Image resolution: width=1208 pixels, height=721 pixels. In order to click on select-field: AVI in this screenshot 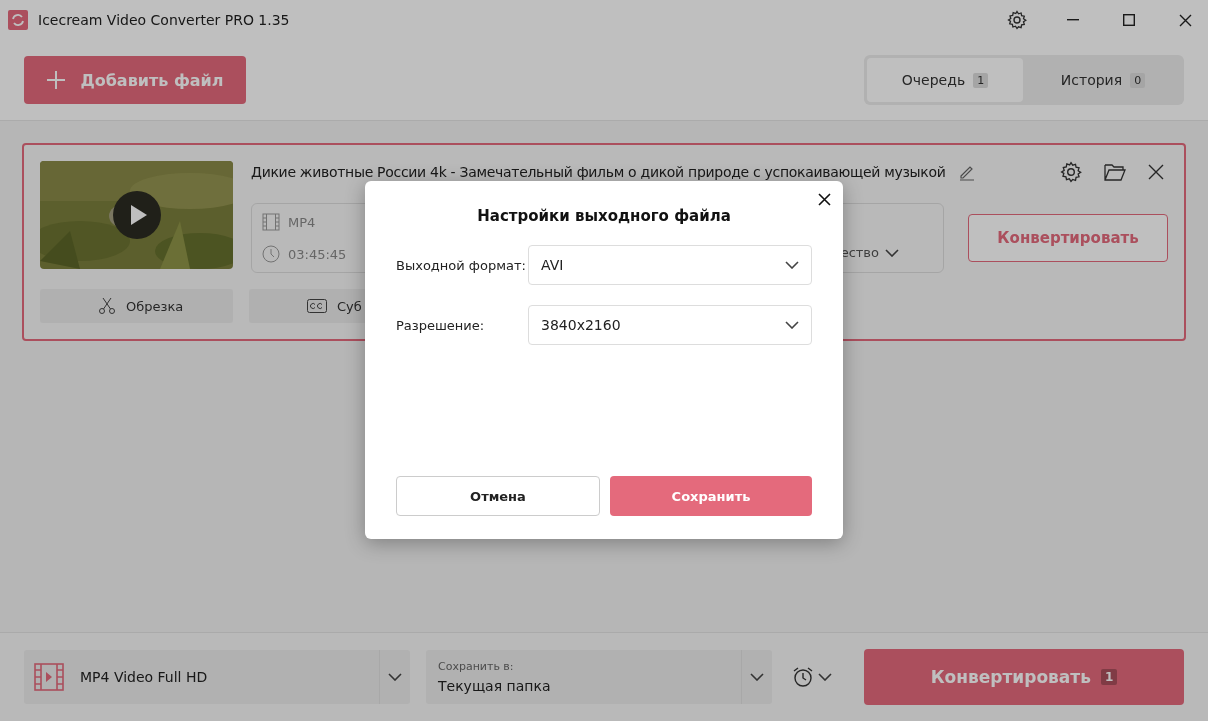, I will do `click(670, 265)`.